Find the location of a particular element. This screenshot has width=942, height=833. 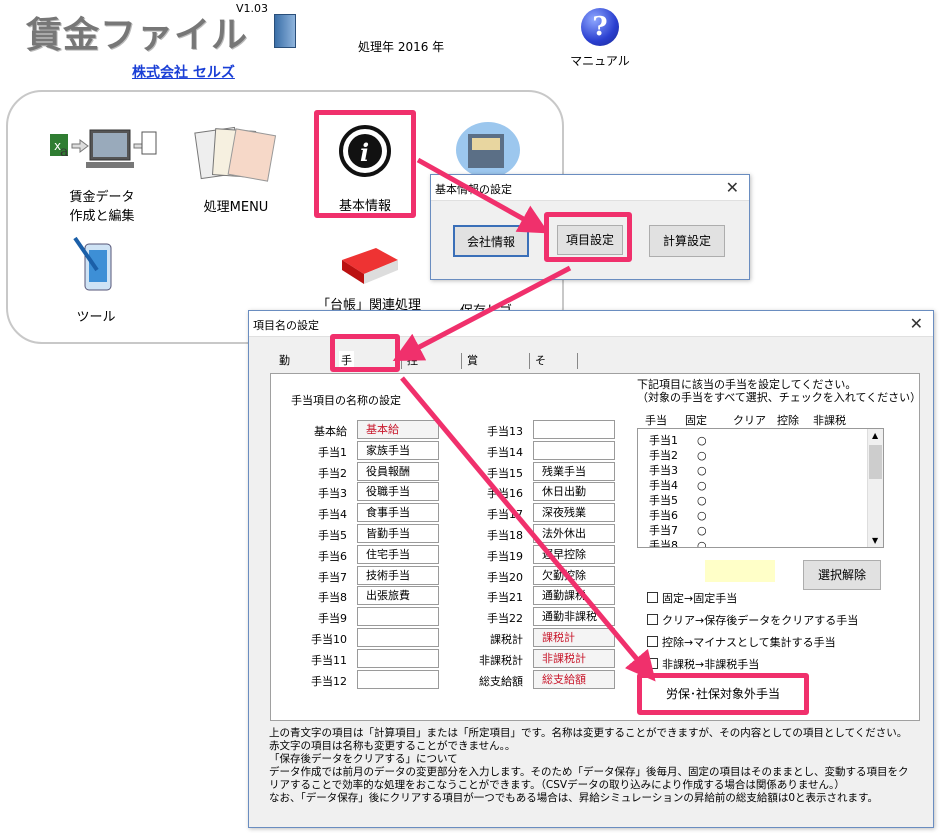

field-label: 手当13 is located at coordinates (505, 431).